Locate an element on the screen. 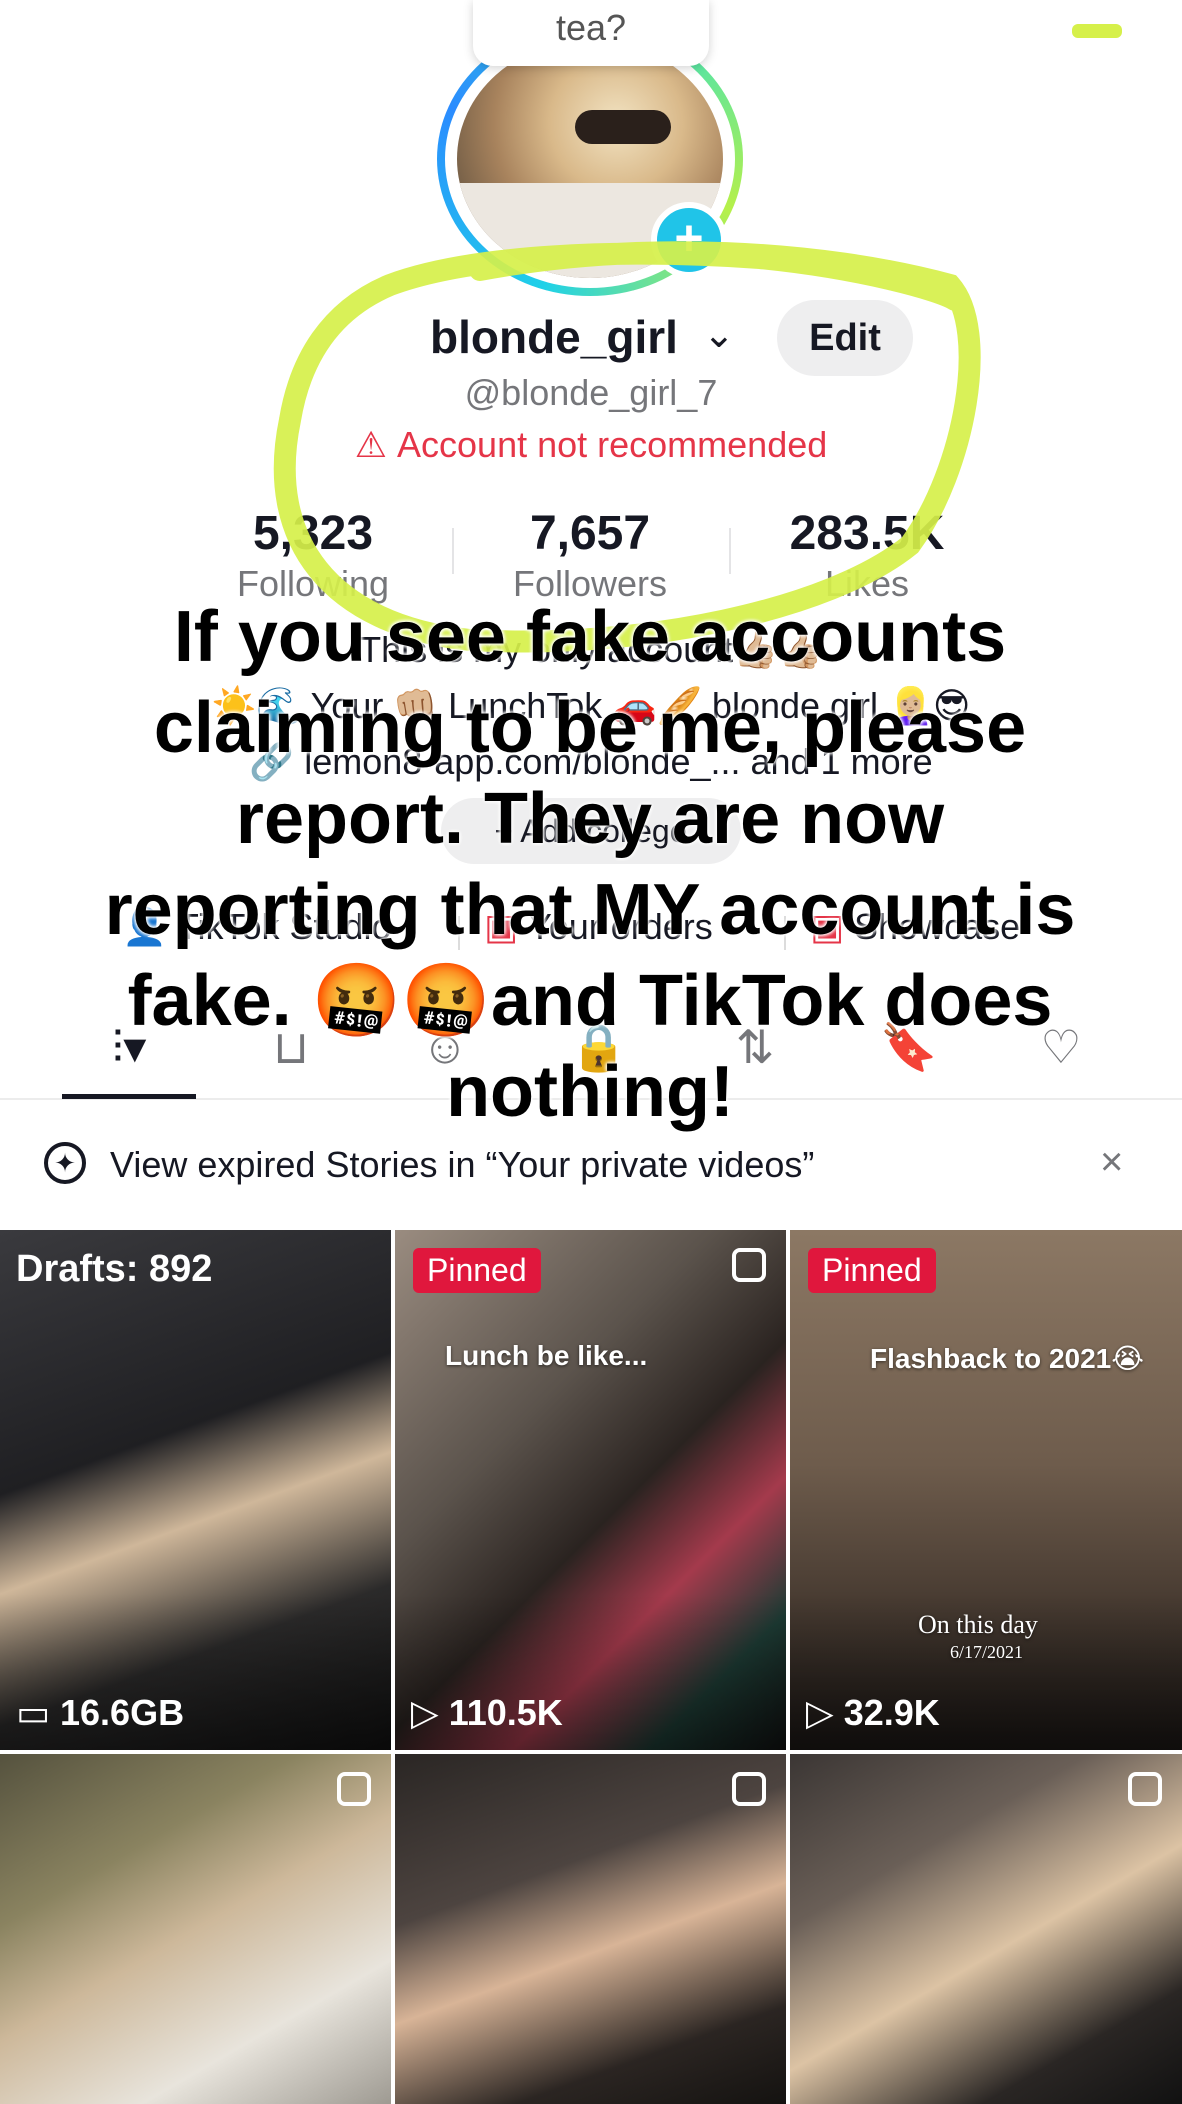 The width and height of the screenshot is (1182, 2104). handle: @blonde_girl_7 is located at coordinates (591, 392).